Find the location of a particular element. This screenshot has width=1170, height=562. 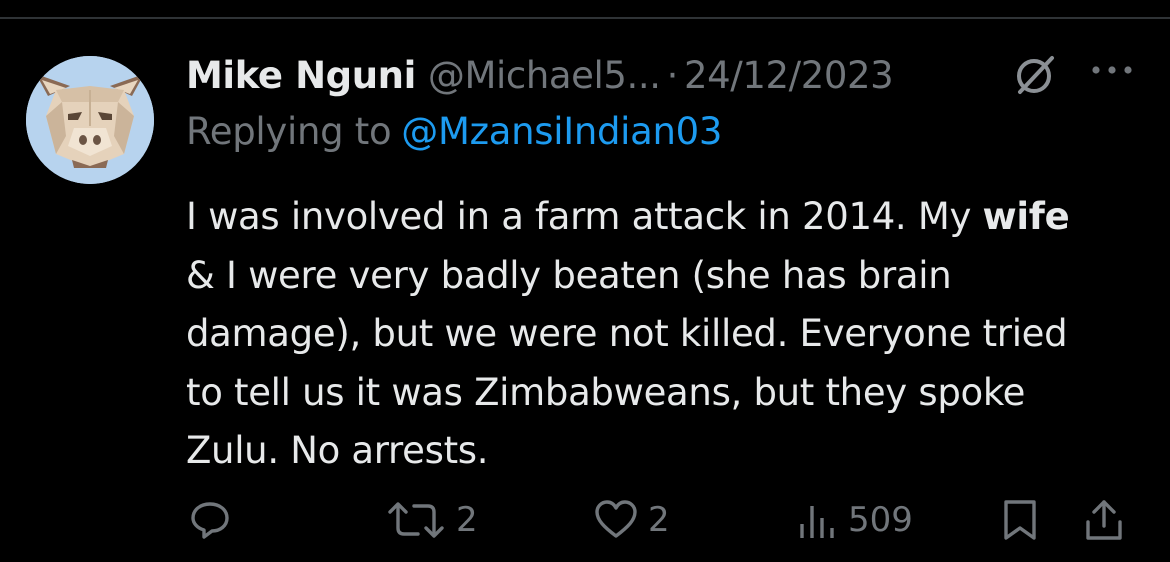

retweet-button: 2 is located at coordinates (431, 520).